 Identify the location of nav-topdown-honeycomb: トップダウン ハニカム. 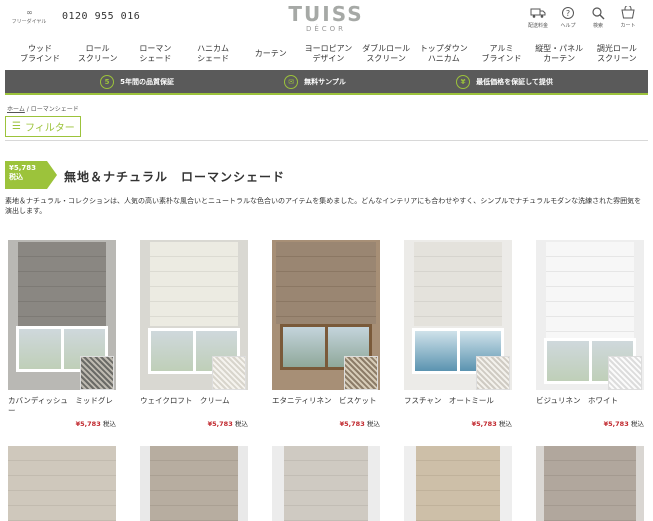
(444, 54).